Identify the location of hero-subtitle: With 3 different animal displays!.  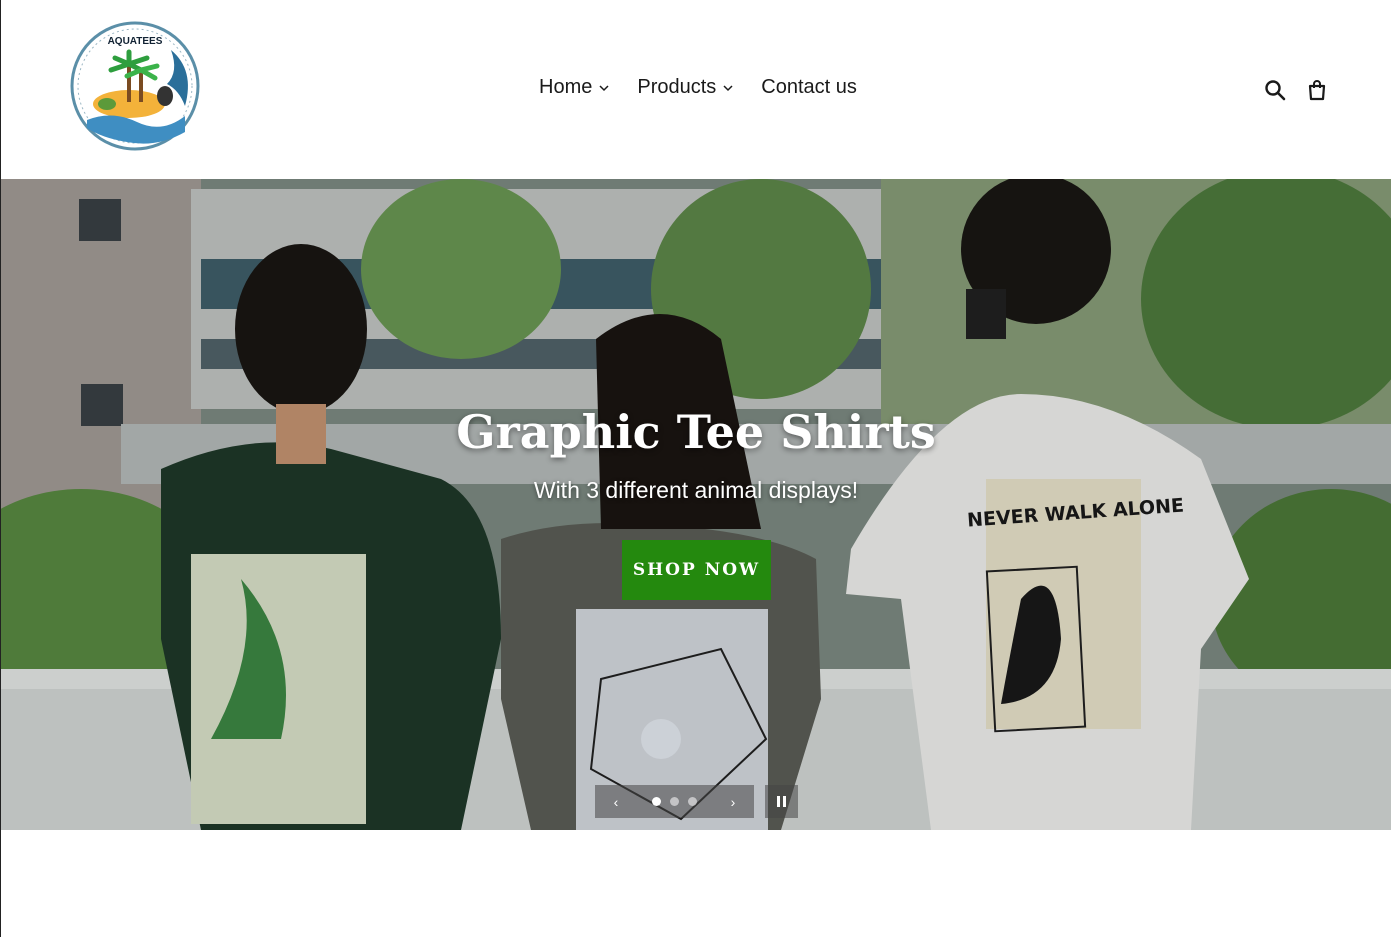
(696, 490).